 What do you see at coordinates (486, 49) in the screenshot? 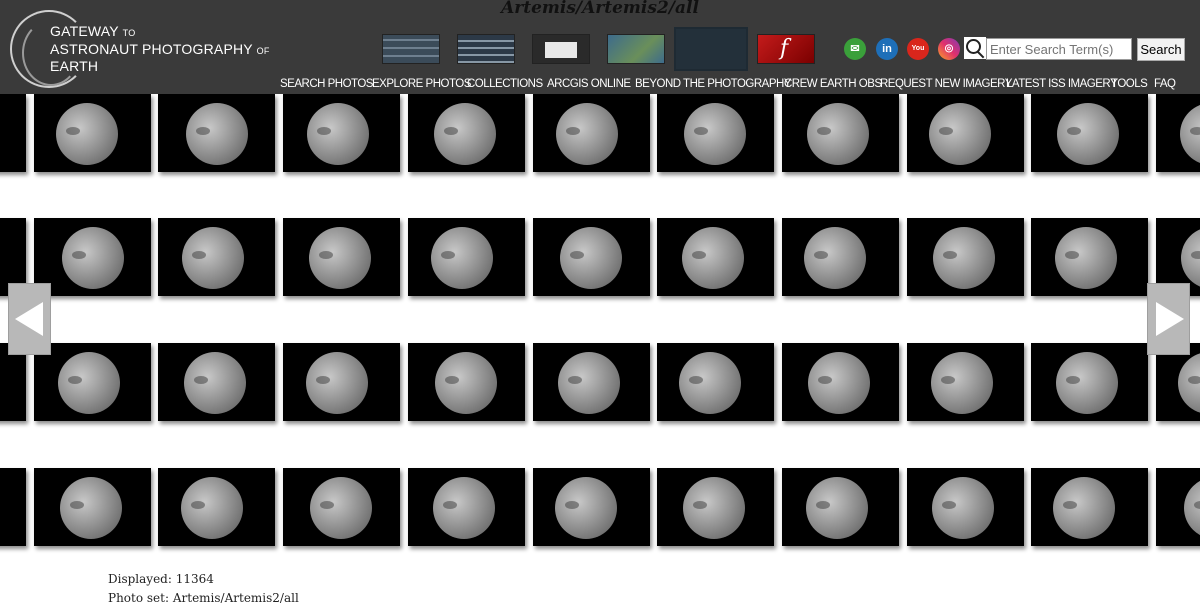
I see `table-view-icon` at bounding box center [486, 49].